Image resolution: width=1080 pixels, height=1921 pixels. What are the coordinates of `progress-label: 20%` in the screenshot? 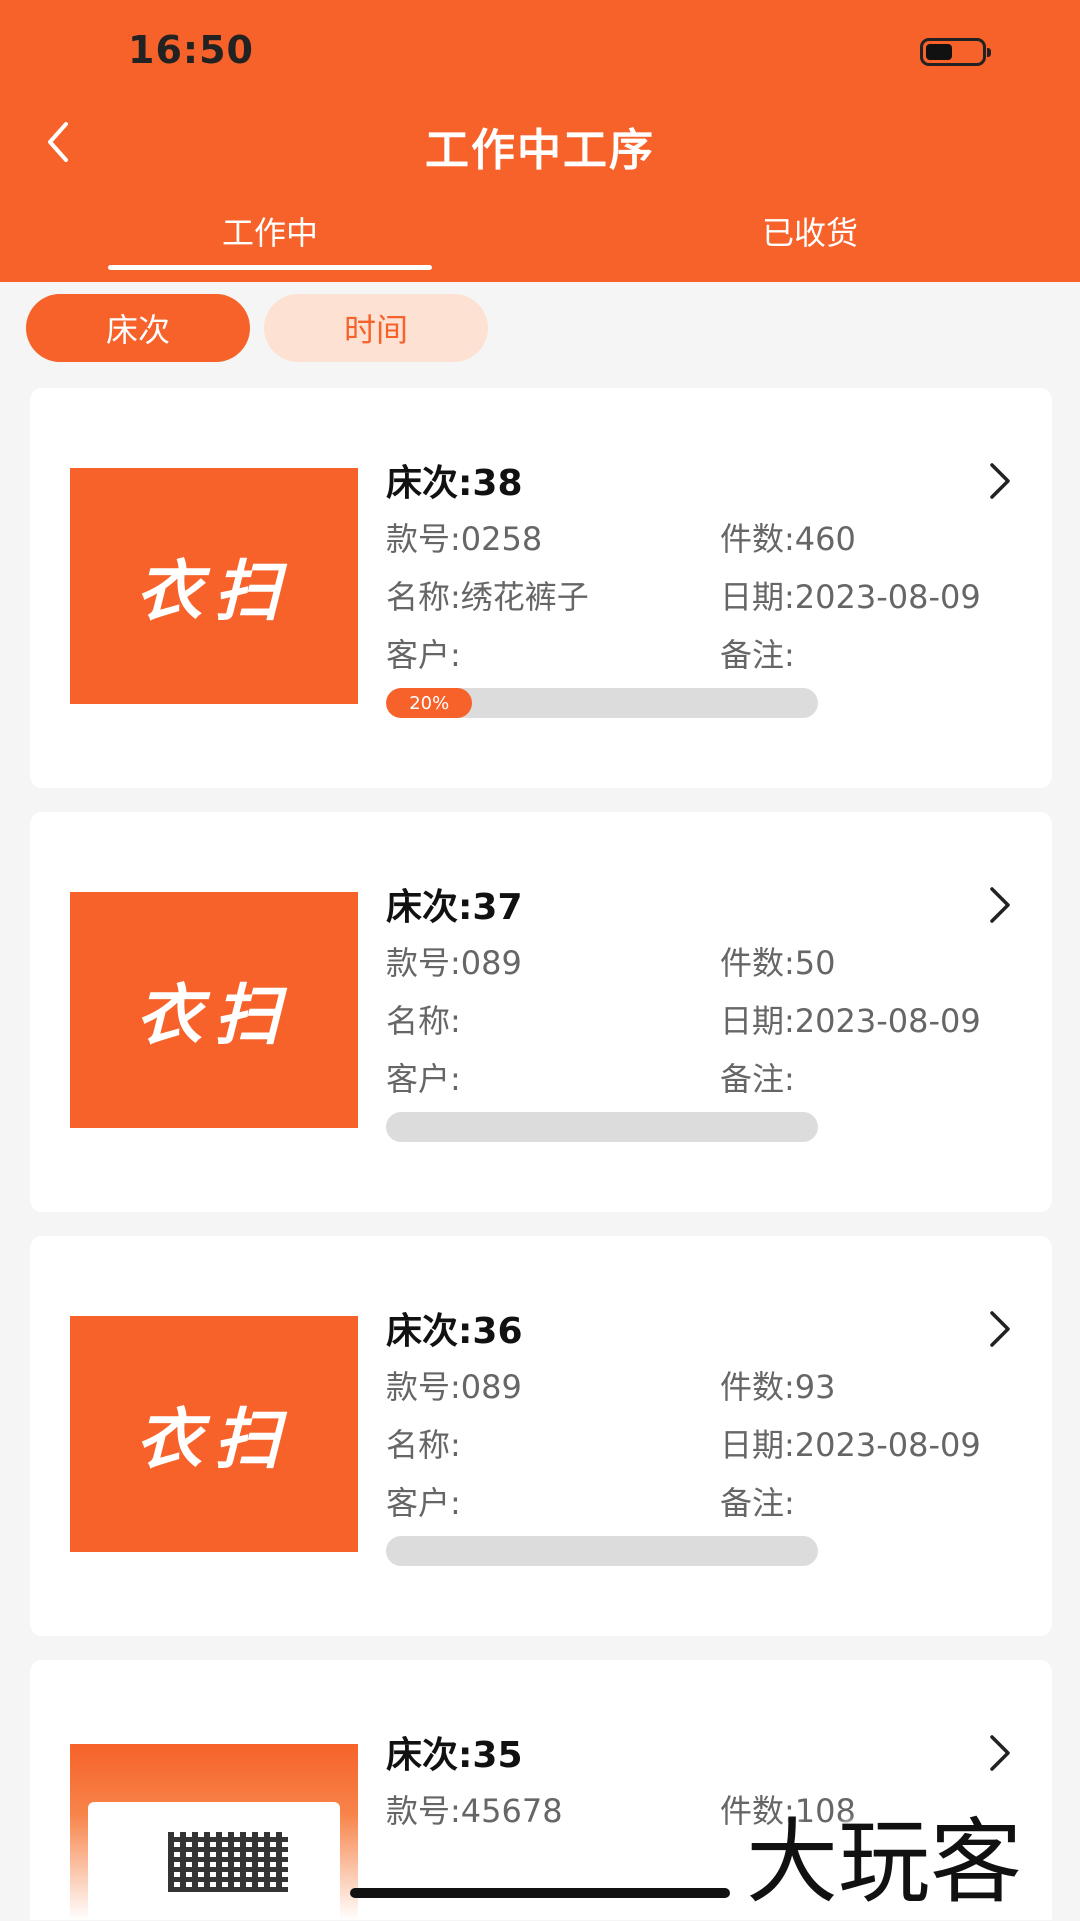 It's located at (429, 703).